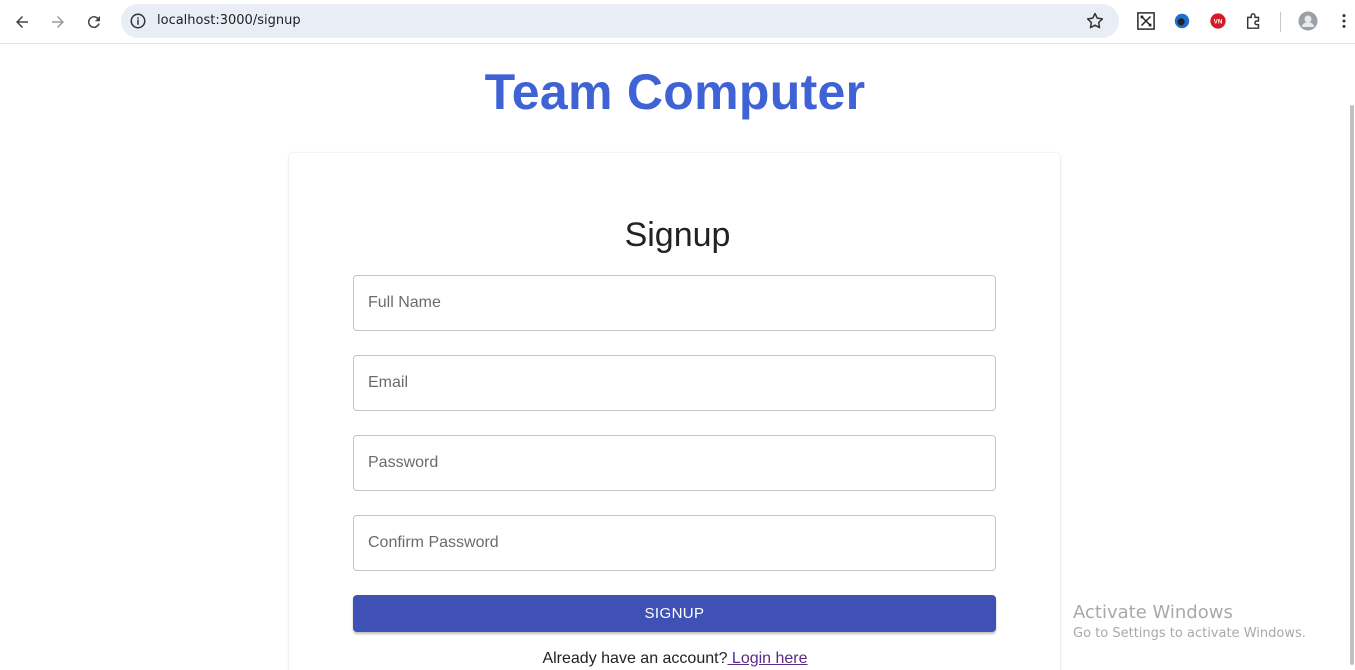 The image size is (1355, 670). I want to click on reload-icon, so click(93, 22).